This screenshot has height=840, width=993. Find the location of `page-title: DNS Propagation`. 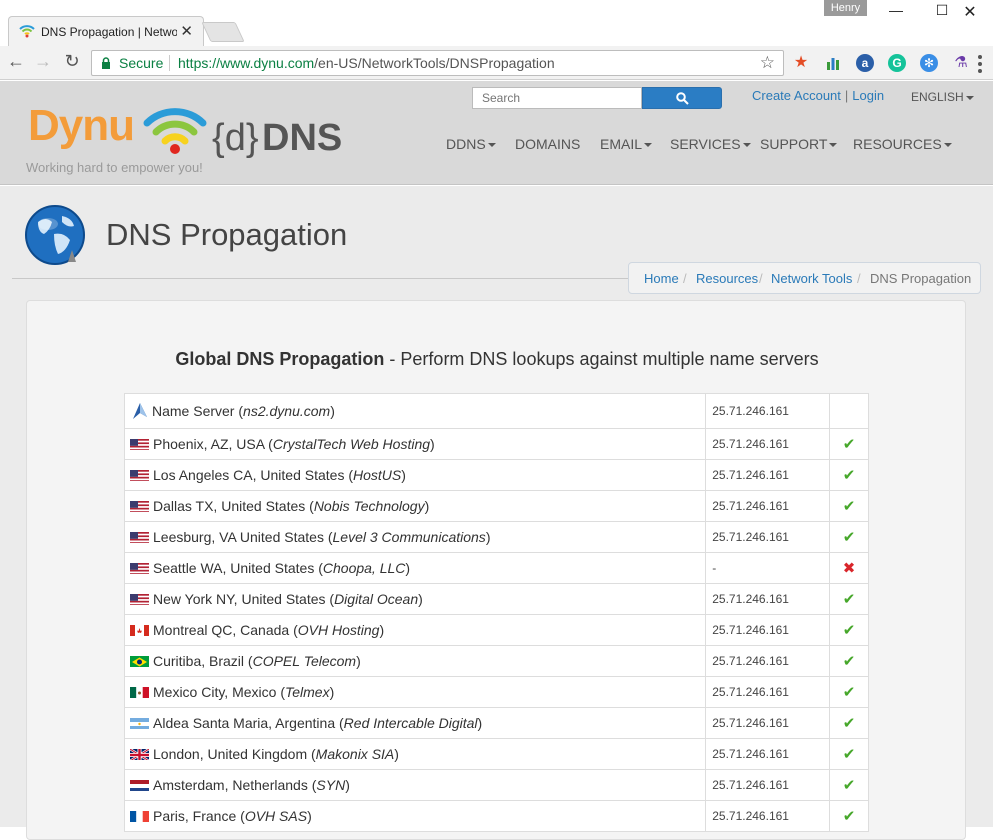

page-title: DNS Propagation is located at coordinates (227, 234).